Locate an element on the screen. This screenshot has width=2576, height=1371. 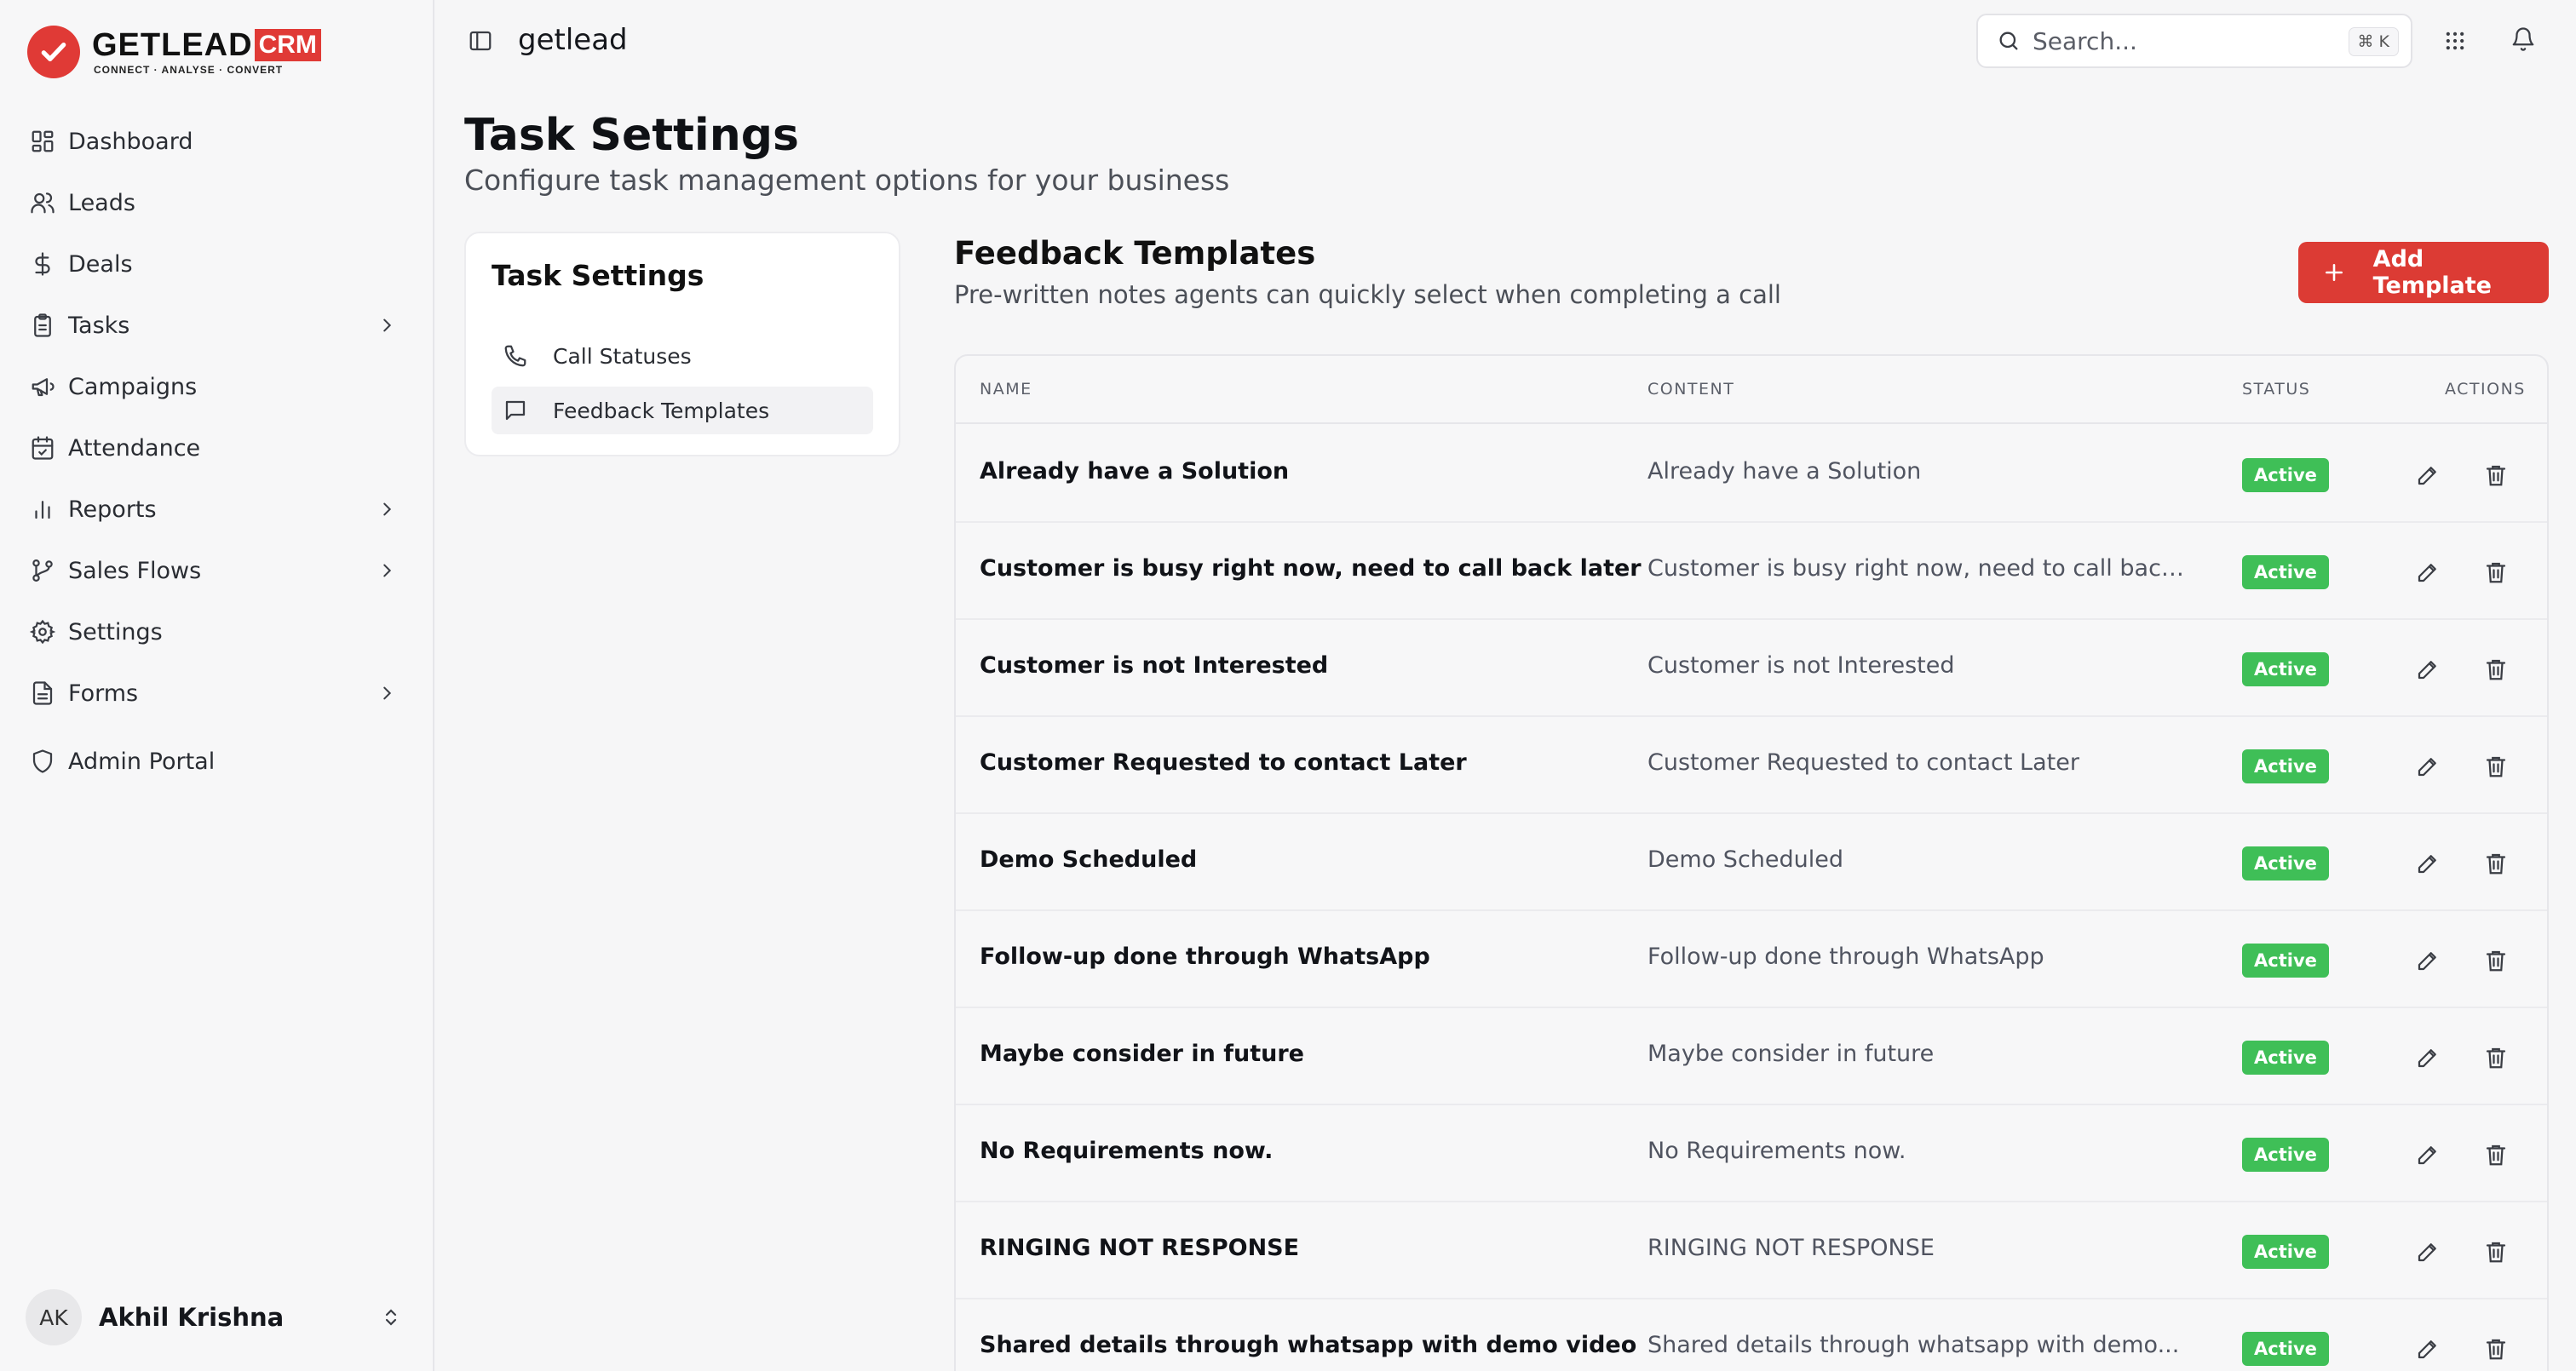
template-content: Customer is not Interested is located at coordinates (1801, 665).